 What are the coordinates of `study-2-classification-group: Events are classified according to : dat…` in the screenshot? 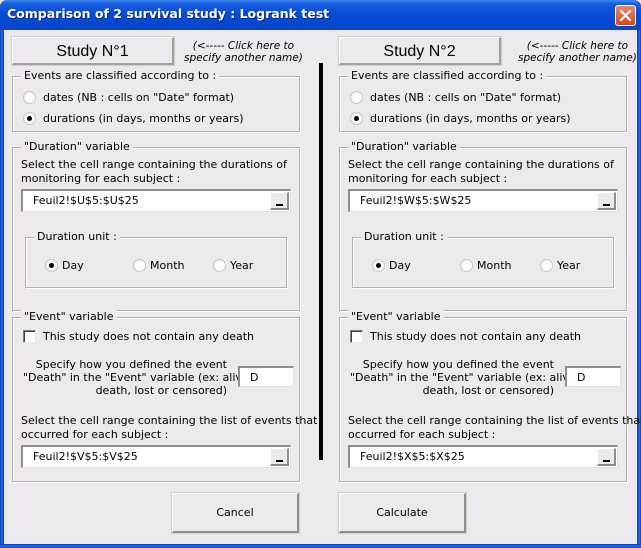 It's located at (483, 100).